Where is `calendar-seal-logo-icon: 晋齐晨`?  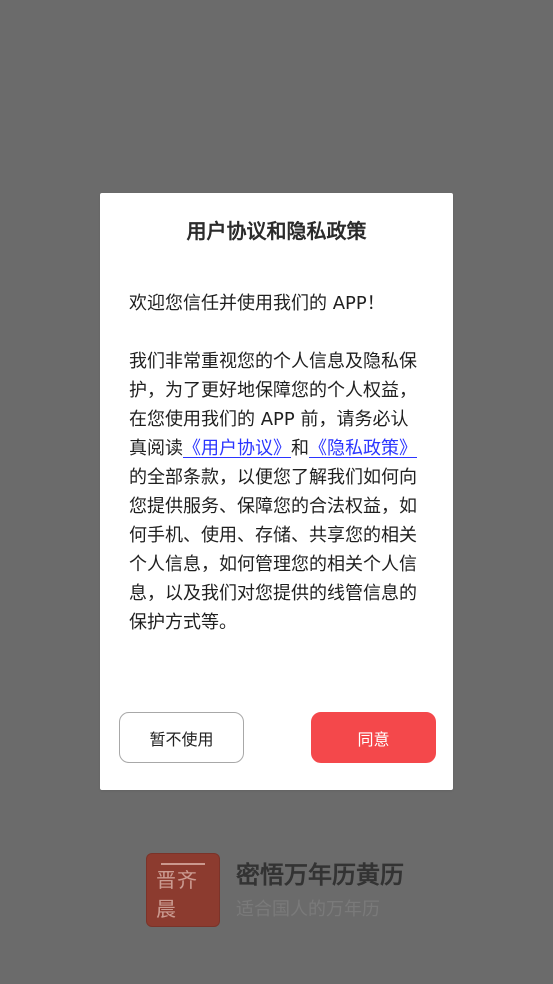 calendar-seal-logo-icon: 晋齐晨 is located at coordinates (183, 890).